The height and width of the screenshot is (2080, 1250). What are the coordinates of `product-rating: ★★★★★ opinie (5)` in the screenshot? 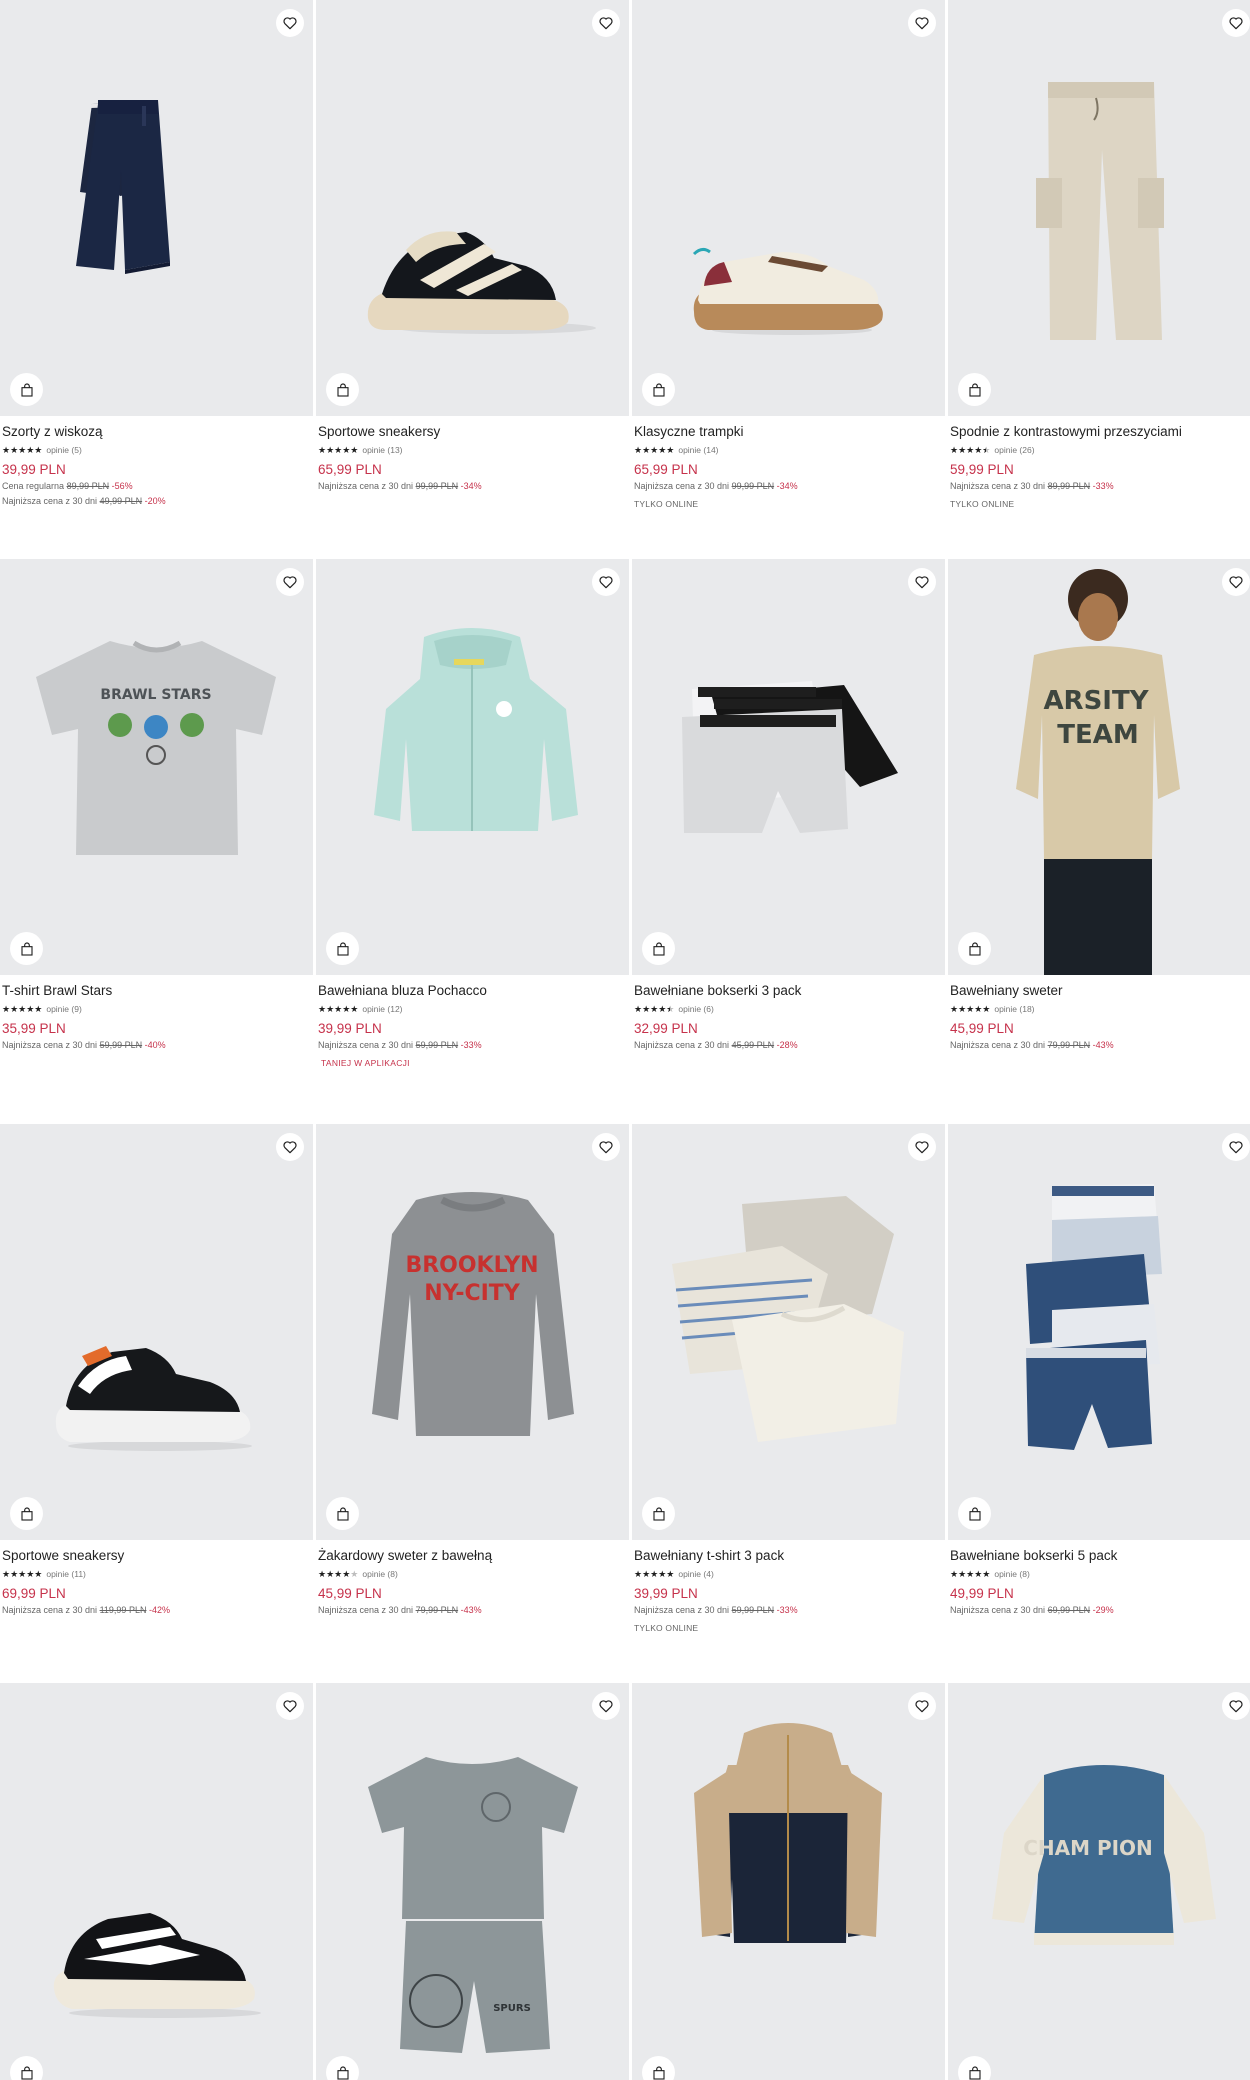 It's located at (156, 449).